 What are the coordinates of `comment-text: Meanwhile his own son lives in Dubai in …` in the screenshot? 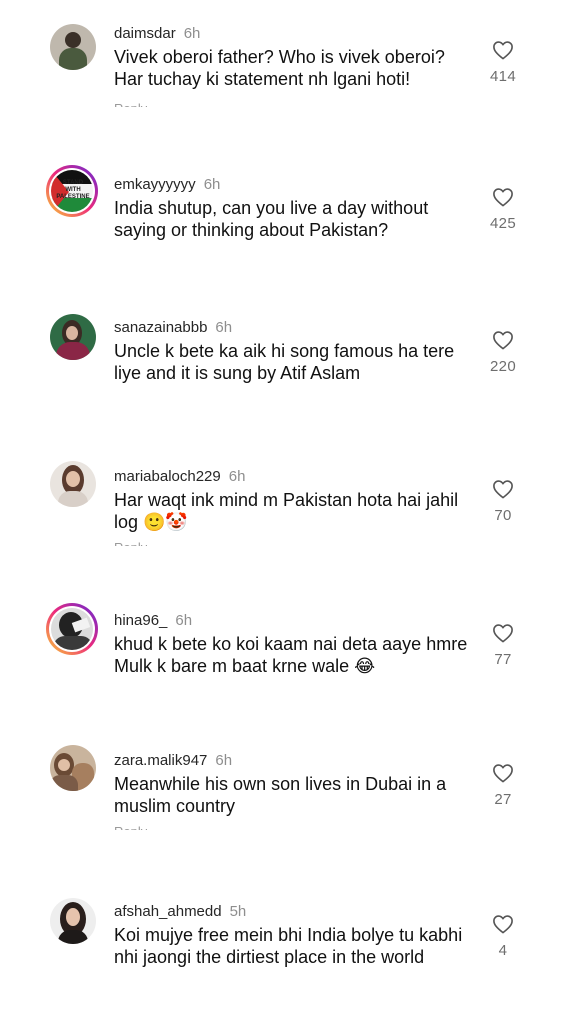 It's located at (280, 795).